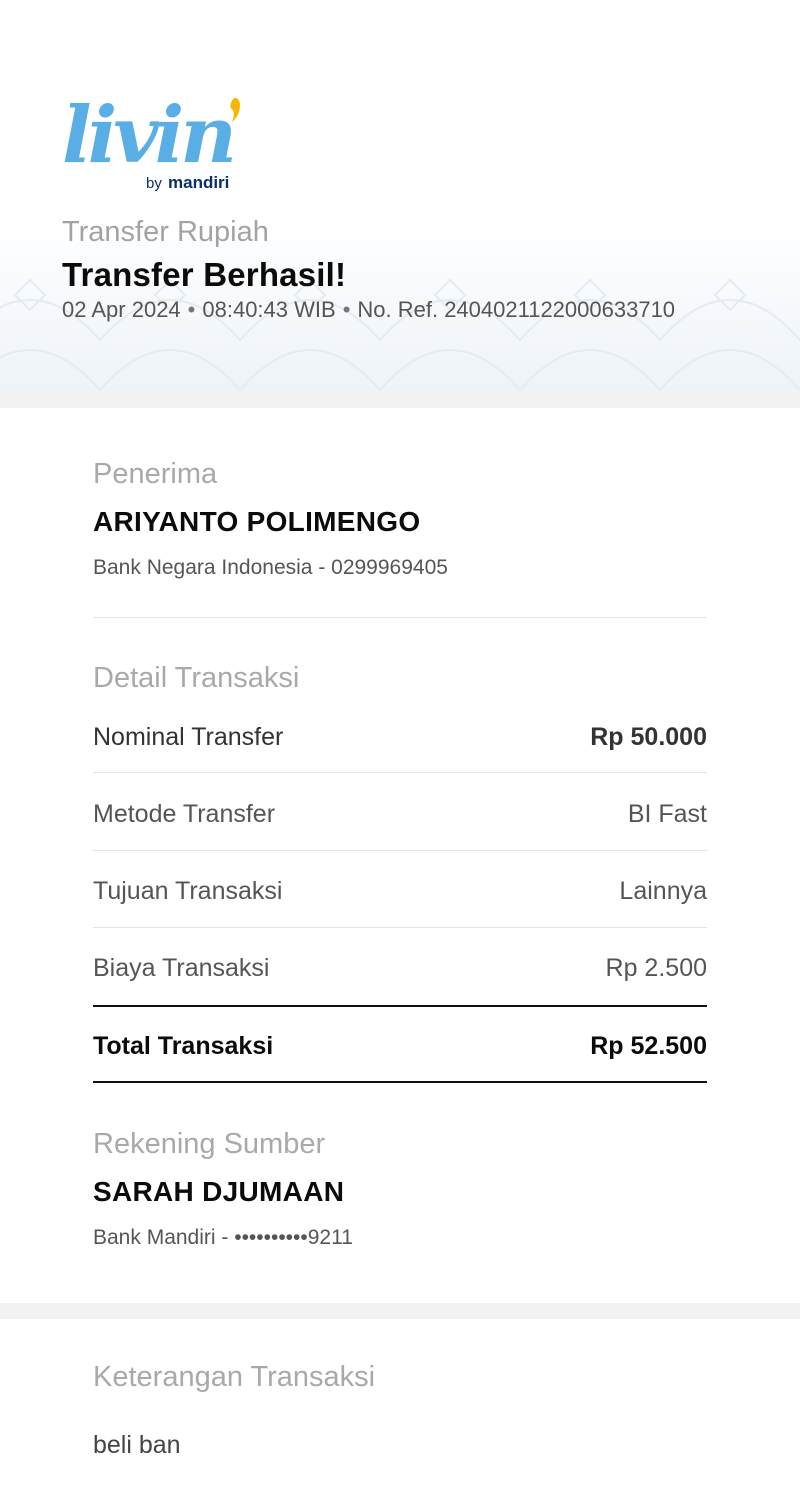  What do you see at coordinates (667, 813) in the screenshot?
I see `detail-row-value: BI Fast` at bounding box center [667, 813].